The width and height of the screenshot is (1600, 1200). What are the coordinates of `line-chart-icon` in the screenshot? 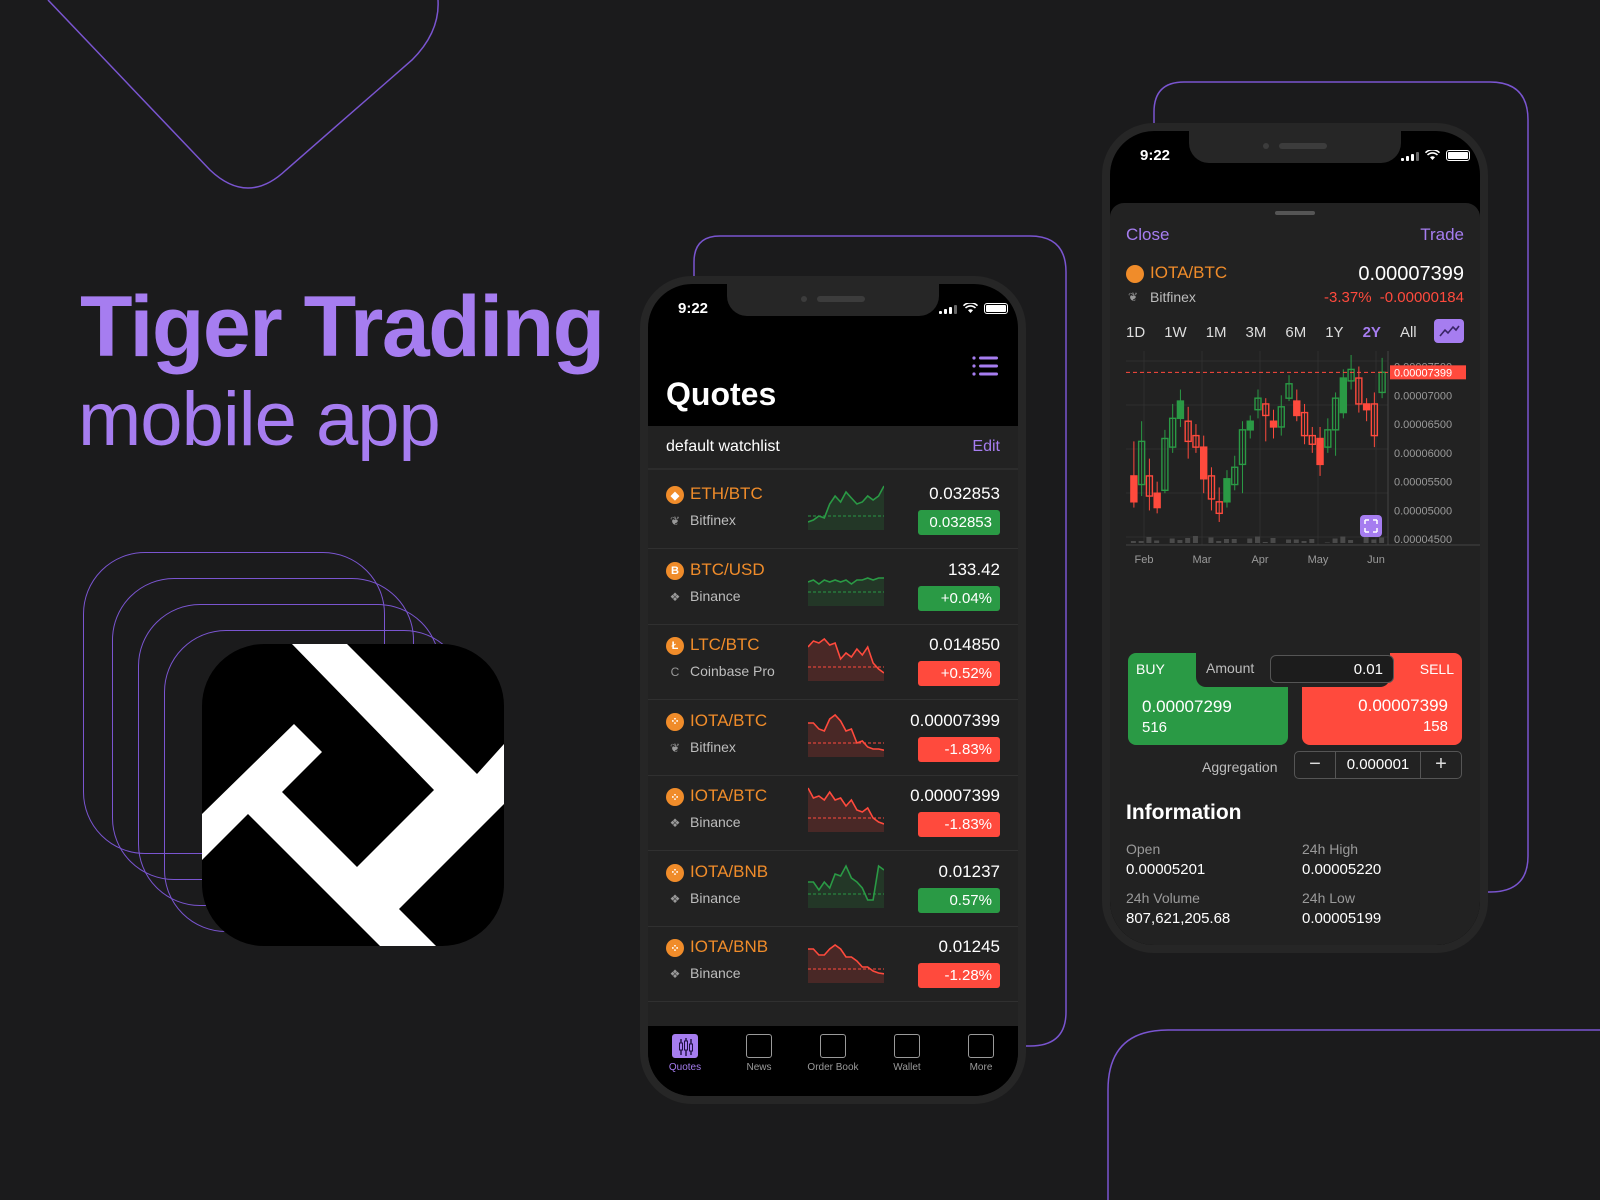 It's located at (1449, 331).